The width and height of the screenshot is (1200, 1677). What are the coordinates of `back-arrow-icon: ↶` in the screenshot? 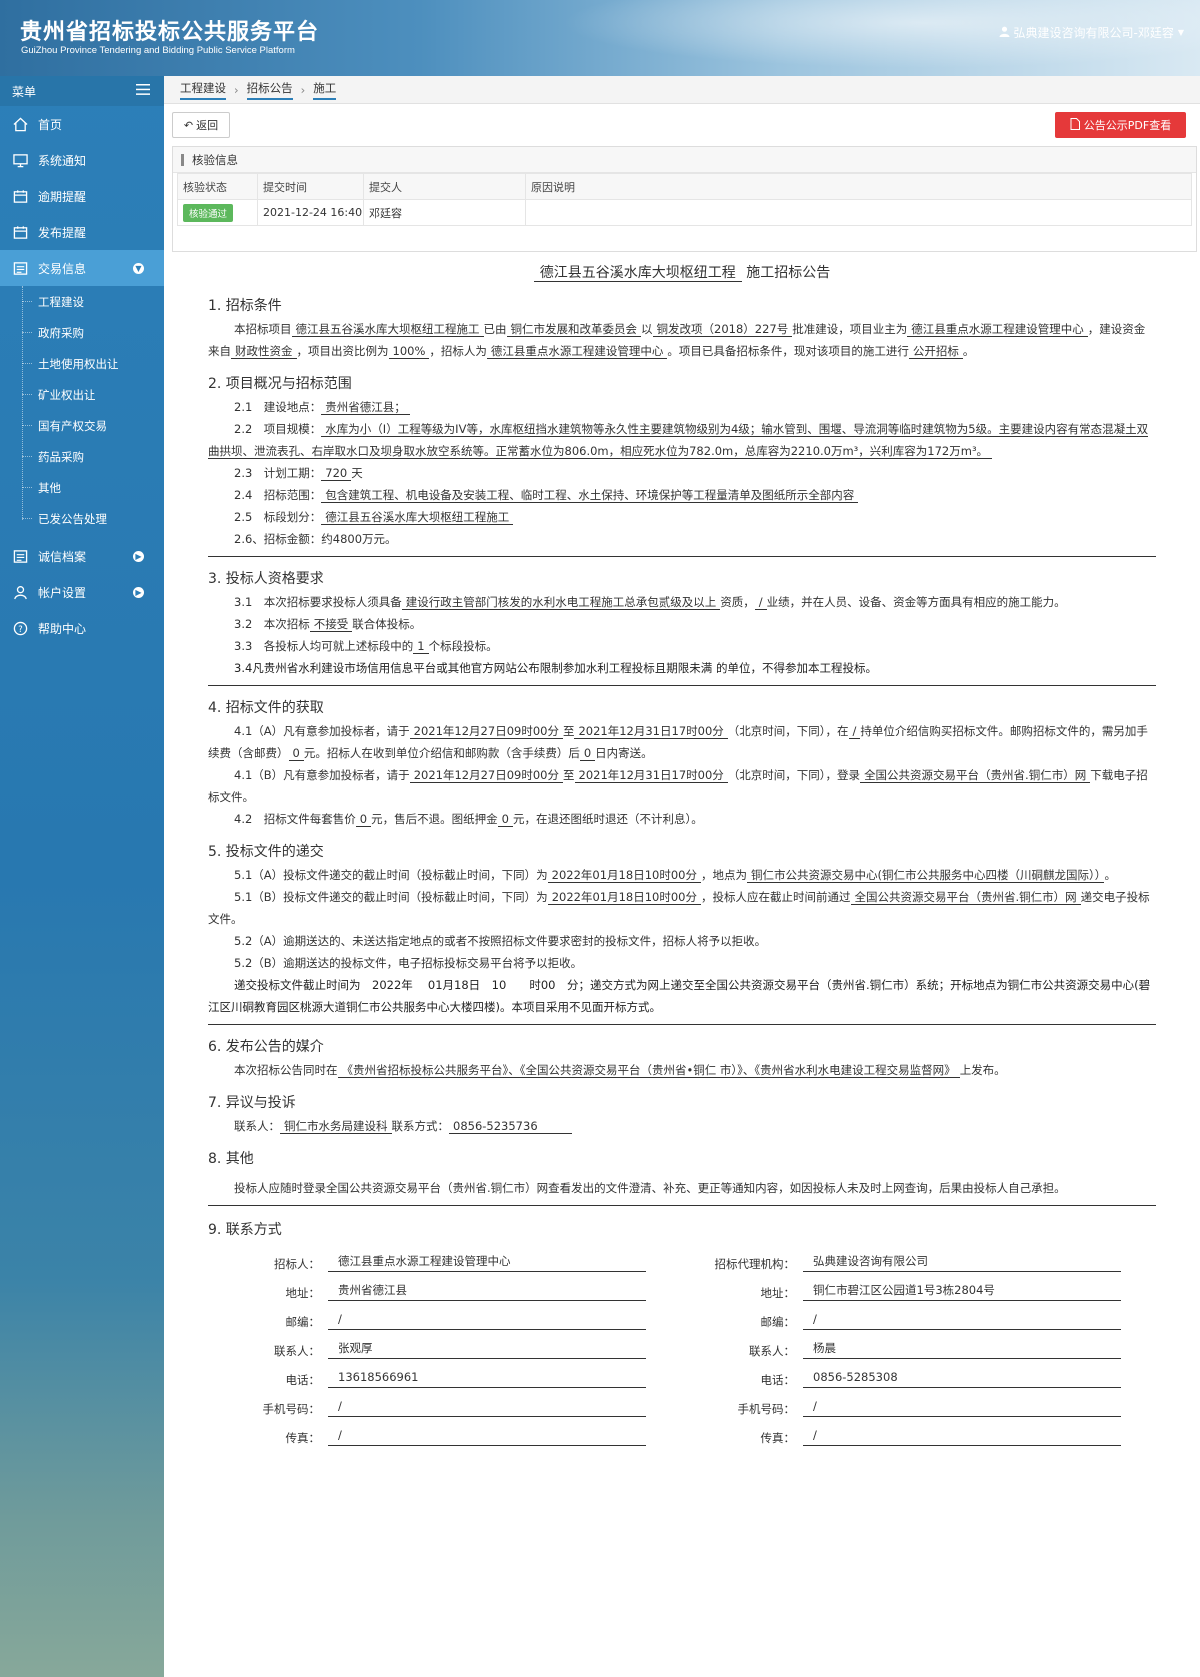 It's located at (188, 125).